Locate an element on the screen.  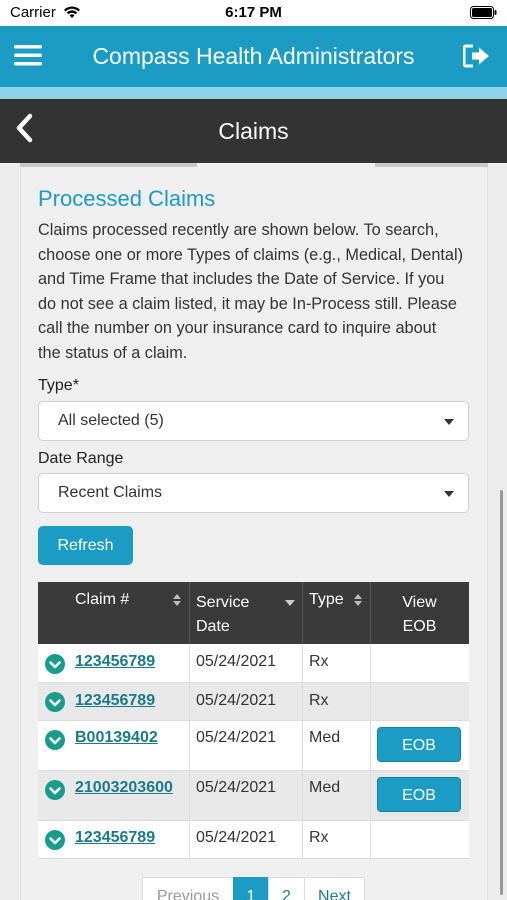
header-view-eob: View EOB is located at coordinates (419, 615).